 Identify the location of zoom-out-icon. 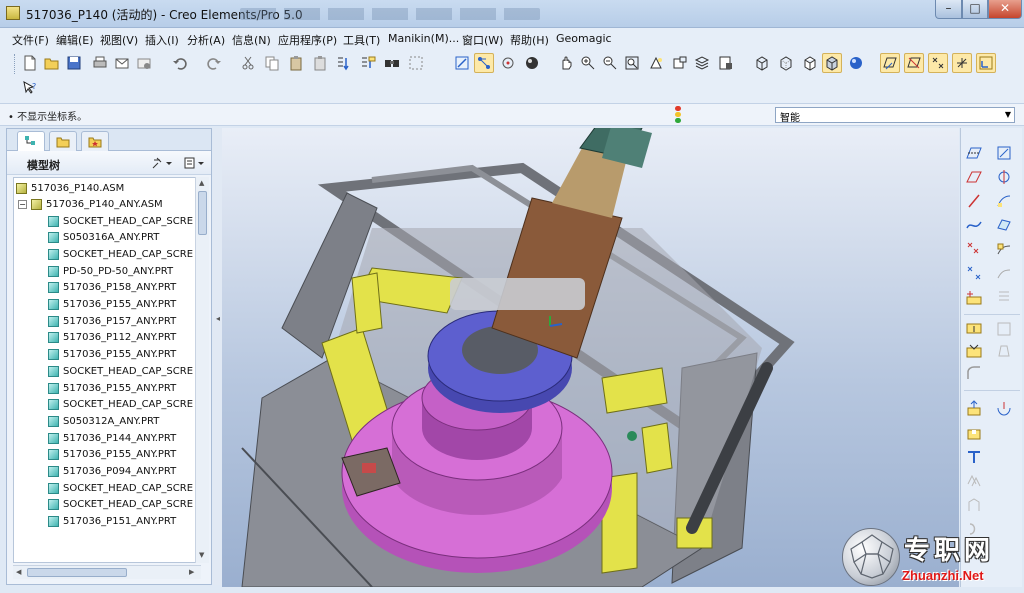
(610, 63).